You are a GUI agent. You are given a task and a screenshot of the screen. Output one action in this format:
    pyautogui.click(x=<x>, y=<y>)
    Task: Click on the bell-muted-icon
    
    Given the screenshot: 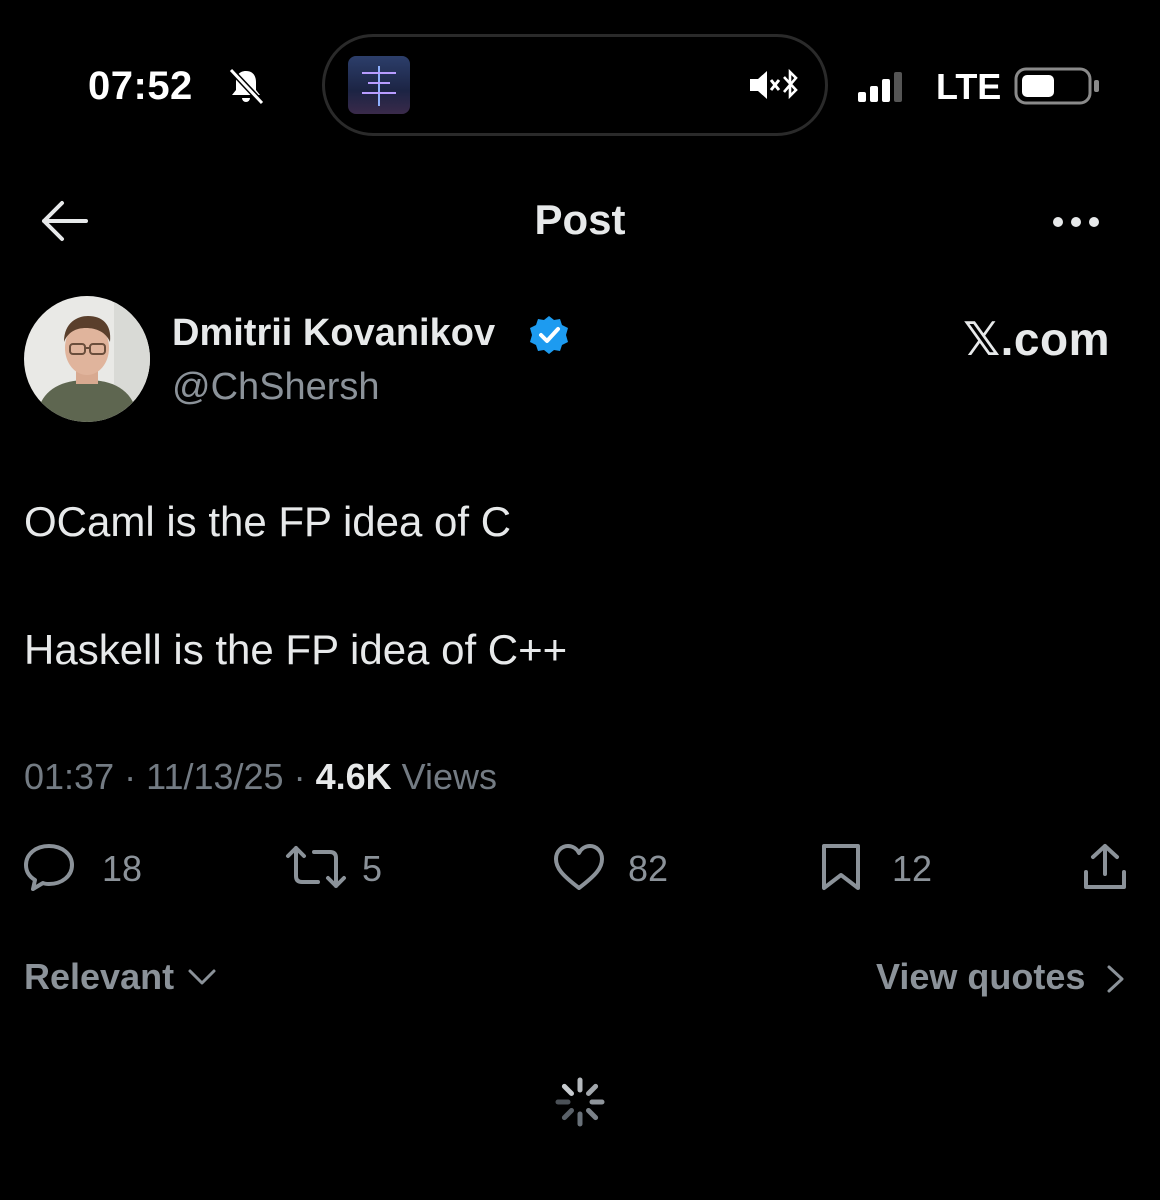 What is the action you would take?
    pyautogui.click(x=246, y=86)
    